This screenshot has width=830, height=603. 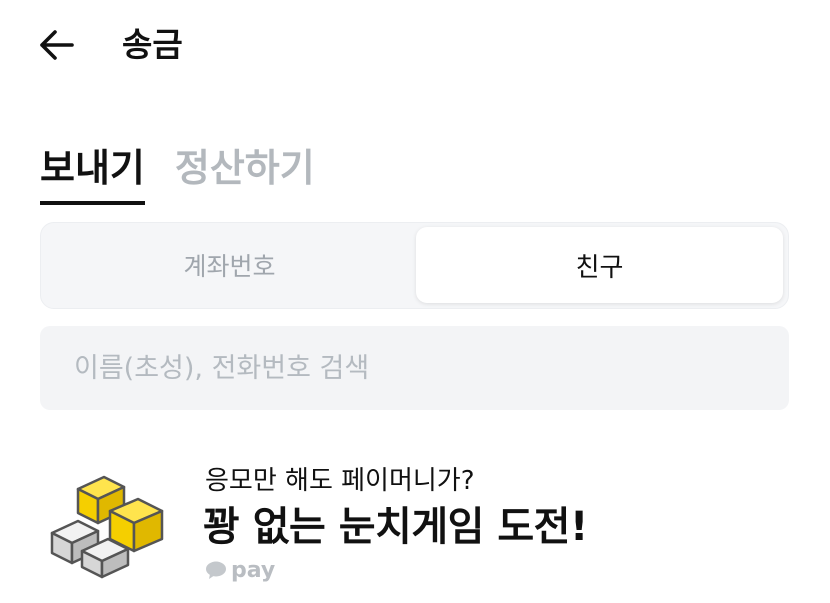 I want to click on tab-settle-label: 정산하기, so click(x=244, y=168).